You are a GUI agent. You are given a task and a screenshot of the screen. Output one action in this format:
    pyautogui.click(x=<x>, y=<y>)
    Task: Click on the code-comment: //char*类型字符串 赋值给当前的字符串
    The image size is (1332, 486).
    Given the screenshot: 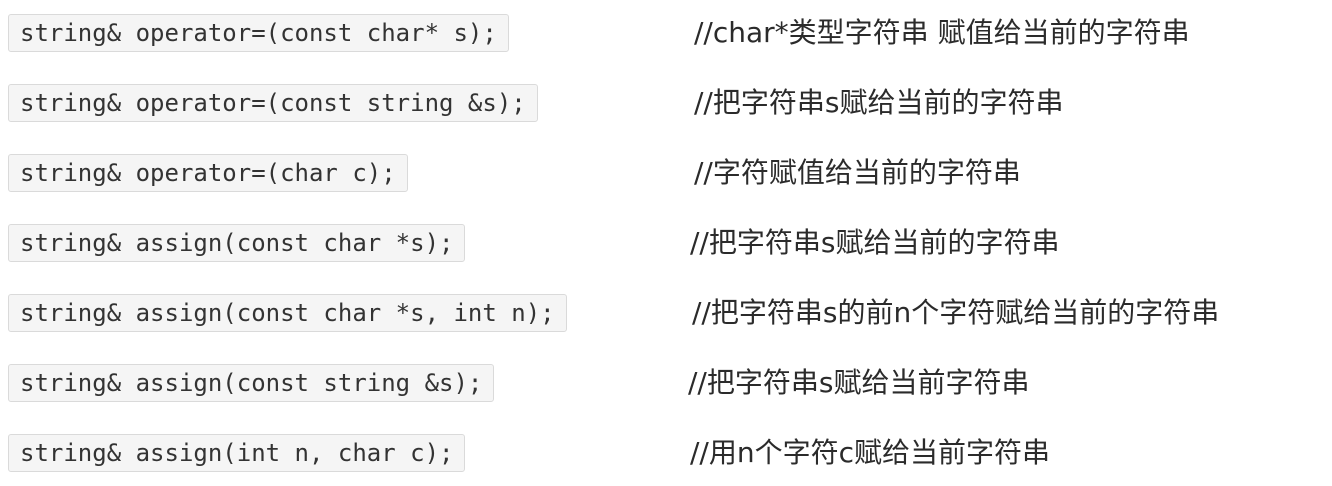 What is the action you would take?
    pyautogui.click(x=942, y=32)
    